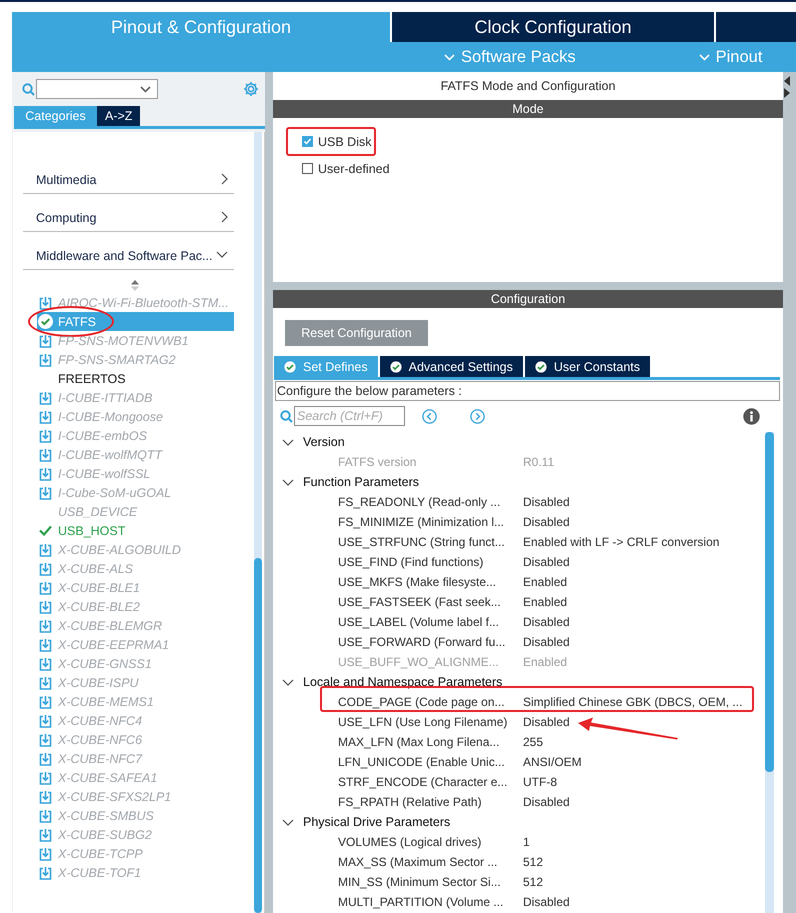  What do you see at coordinates (553, 27) in the screenshot?
I see `tab: Clock Configuration` at bounding box center [553, 27].